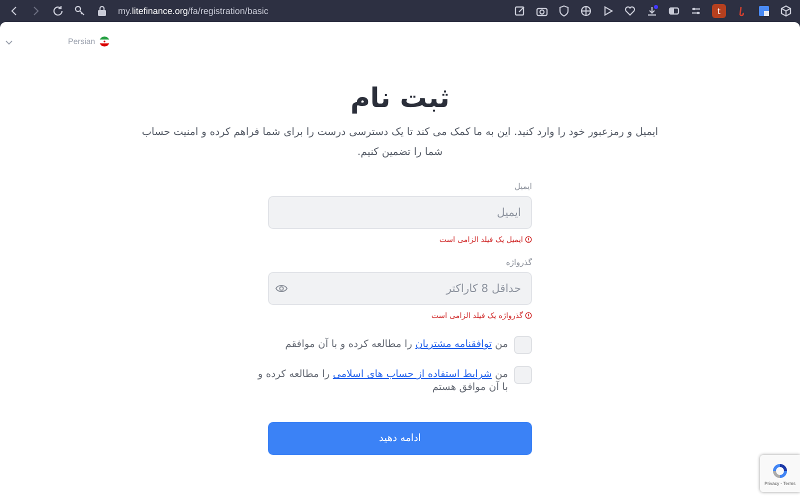 This screenshot has width=800, height=500. I want to click on agreement-text: من توافقنامه مشتریان را مطالعه کرده و با آن موافقم, so click(396, 344).